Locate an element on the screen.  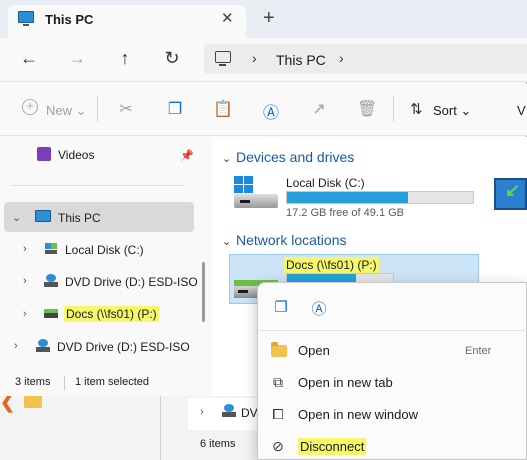
sort-label: Sort is located at coordinates (445, 110).